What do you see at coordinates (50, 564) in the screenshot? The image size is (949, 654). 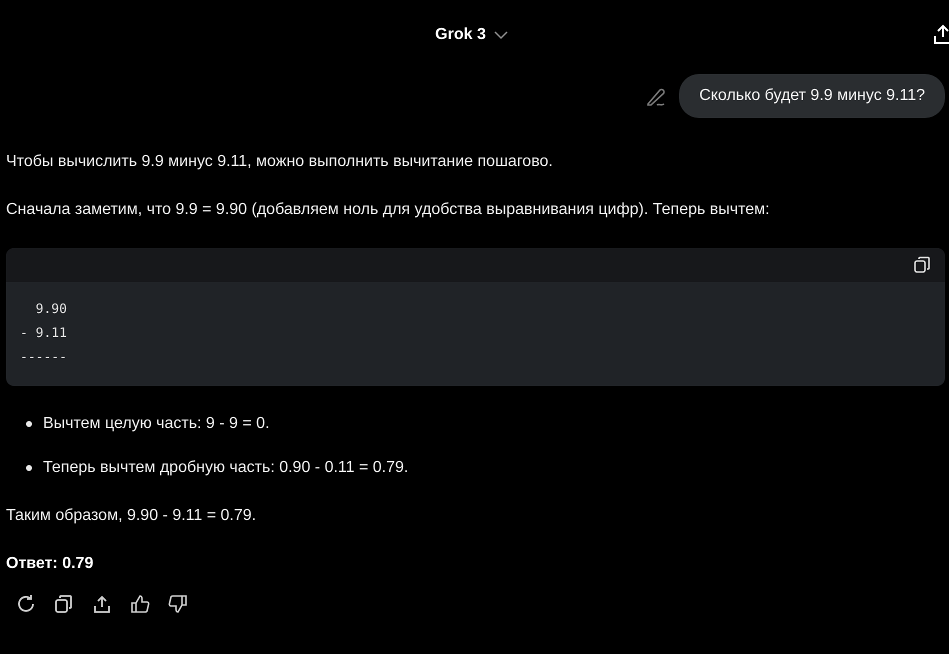 I see `answer-paragraph: Ответ: 0.79` at bounding box center [50, 564].